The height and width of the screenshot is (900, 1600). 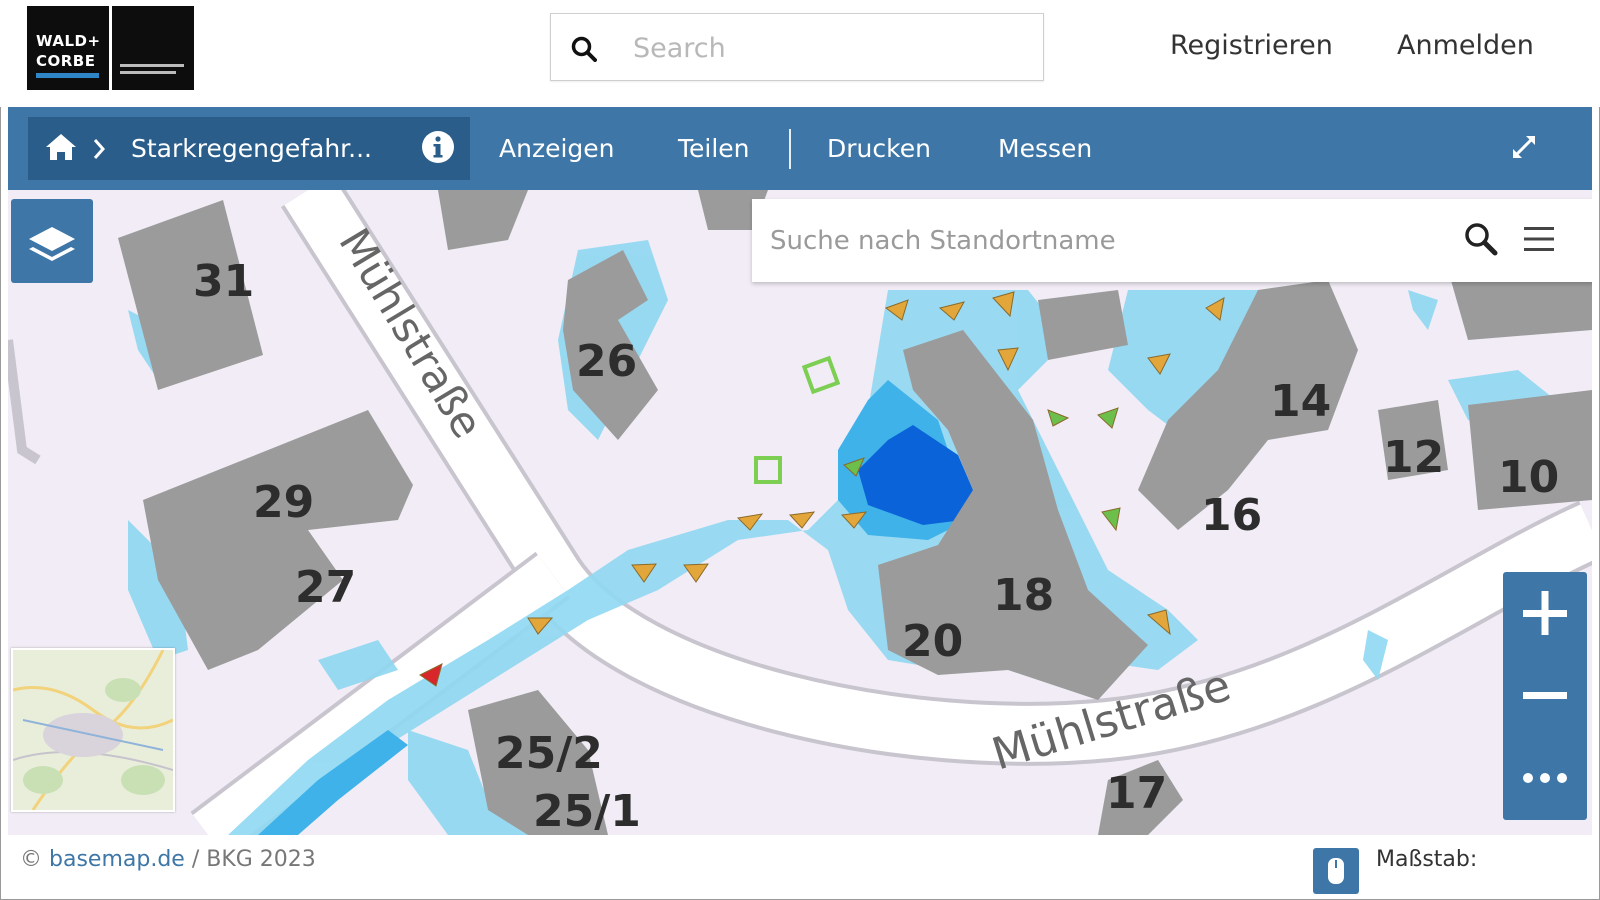 What do you see at coordinates (549, 753) in the screenshot?
I see `house-number: 25/2` at bounding box center [549, 753].